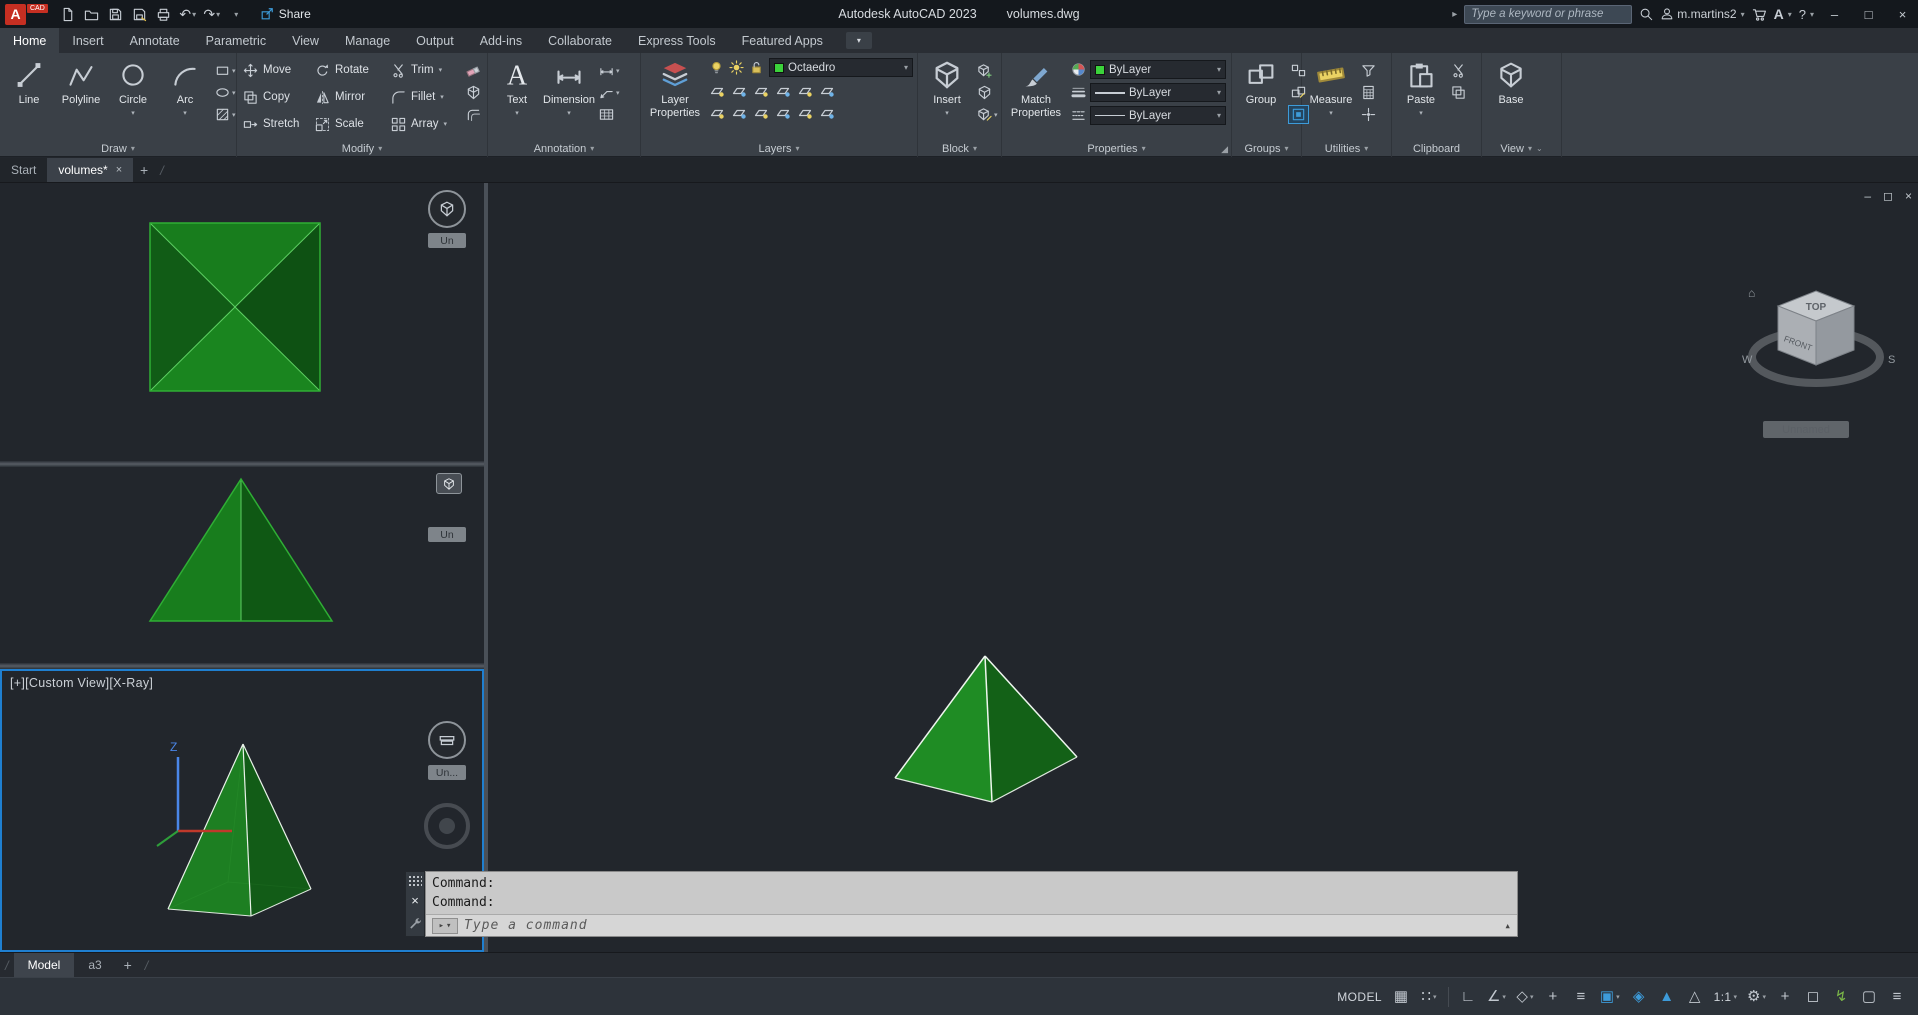 This screenshot has width=1918, height=1015. I want to click on block-editor-icon: ▾, so click(987, 114).